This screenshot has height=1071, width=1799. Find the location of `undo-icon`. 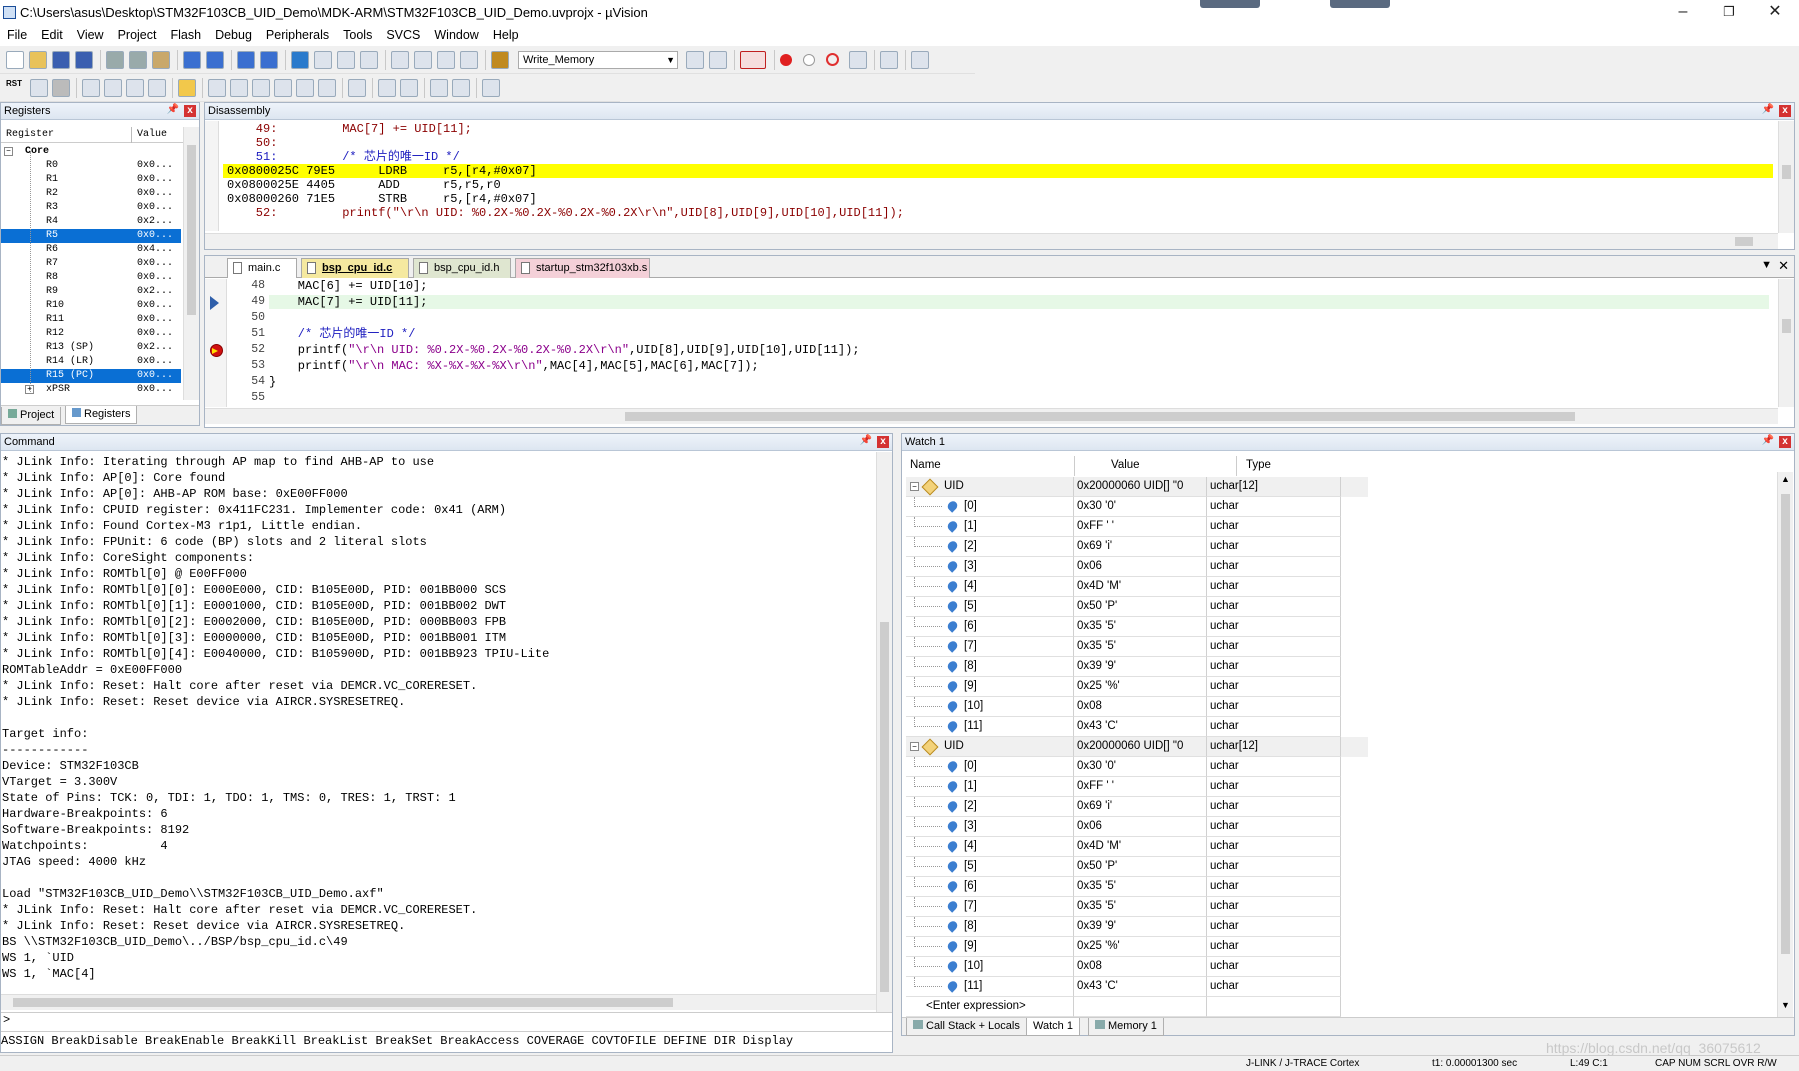

undo-icon is located at coordinates (192, 60).